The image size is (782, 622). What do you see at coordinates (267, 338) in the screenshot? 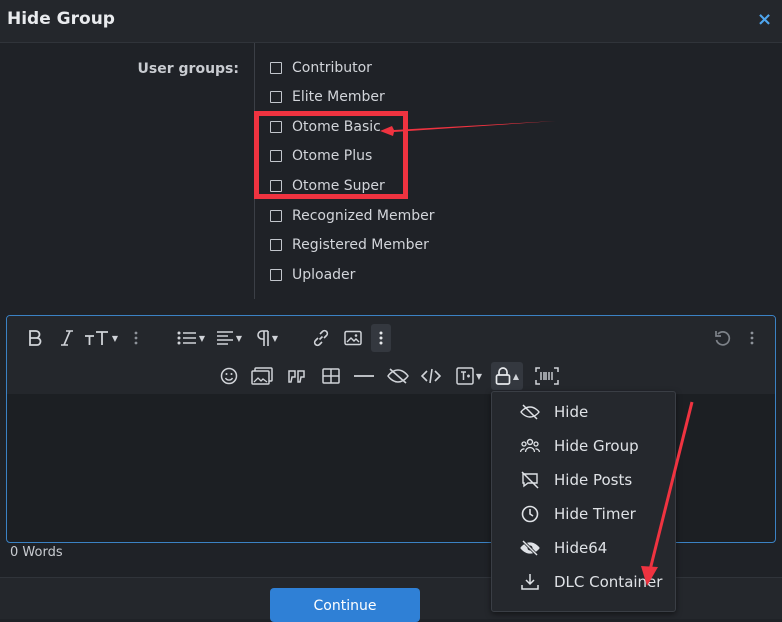
I see `paragraph-icon: ▼` at bounding box center [267, 338].